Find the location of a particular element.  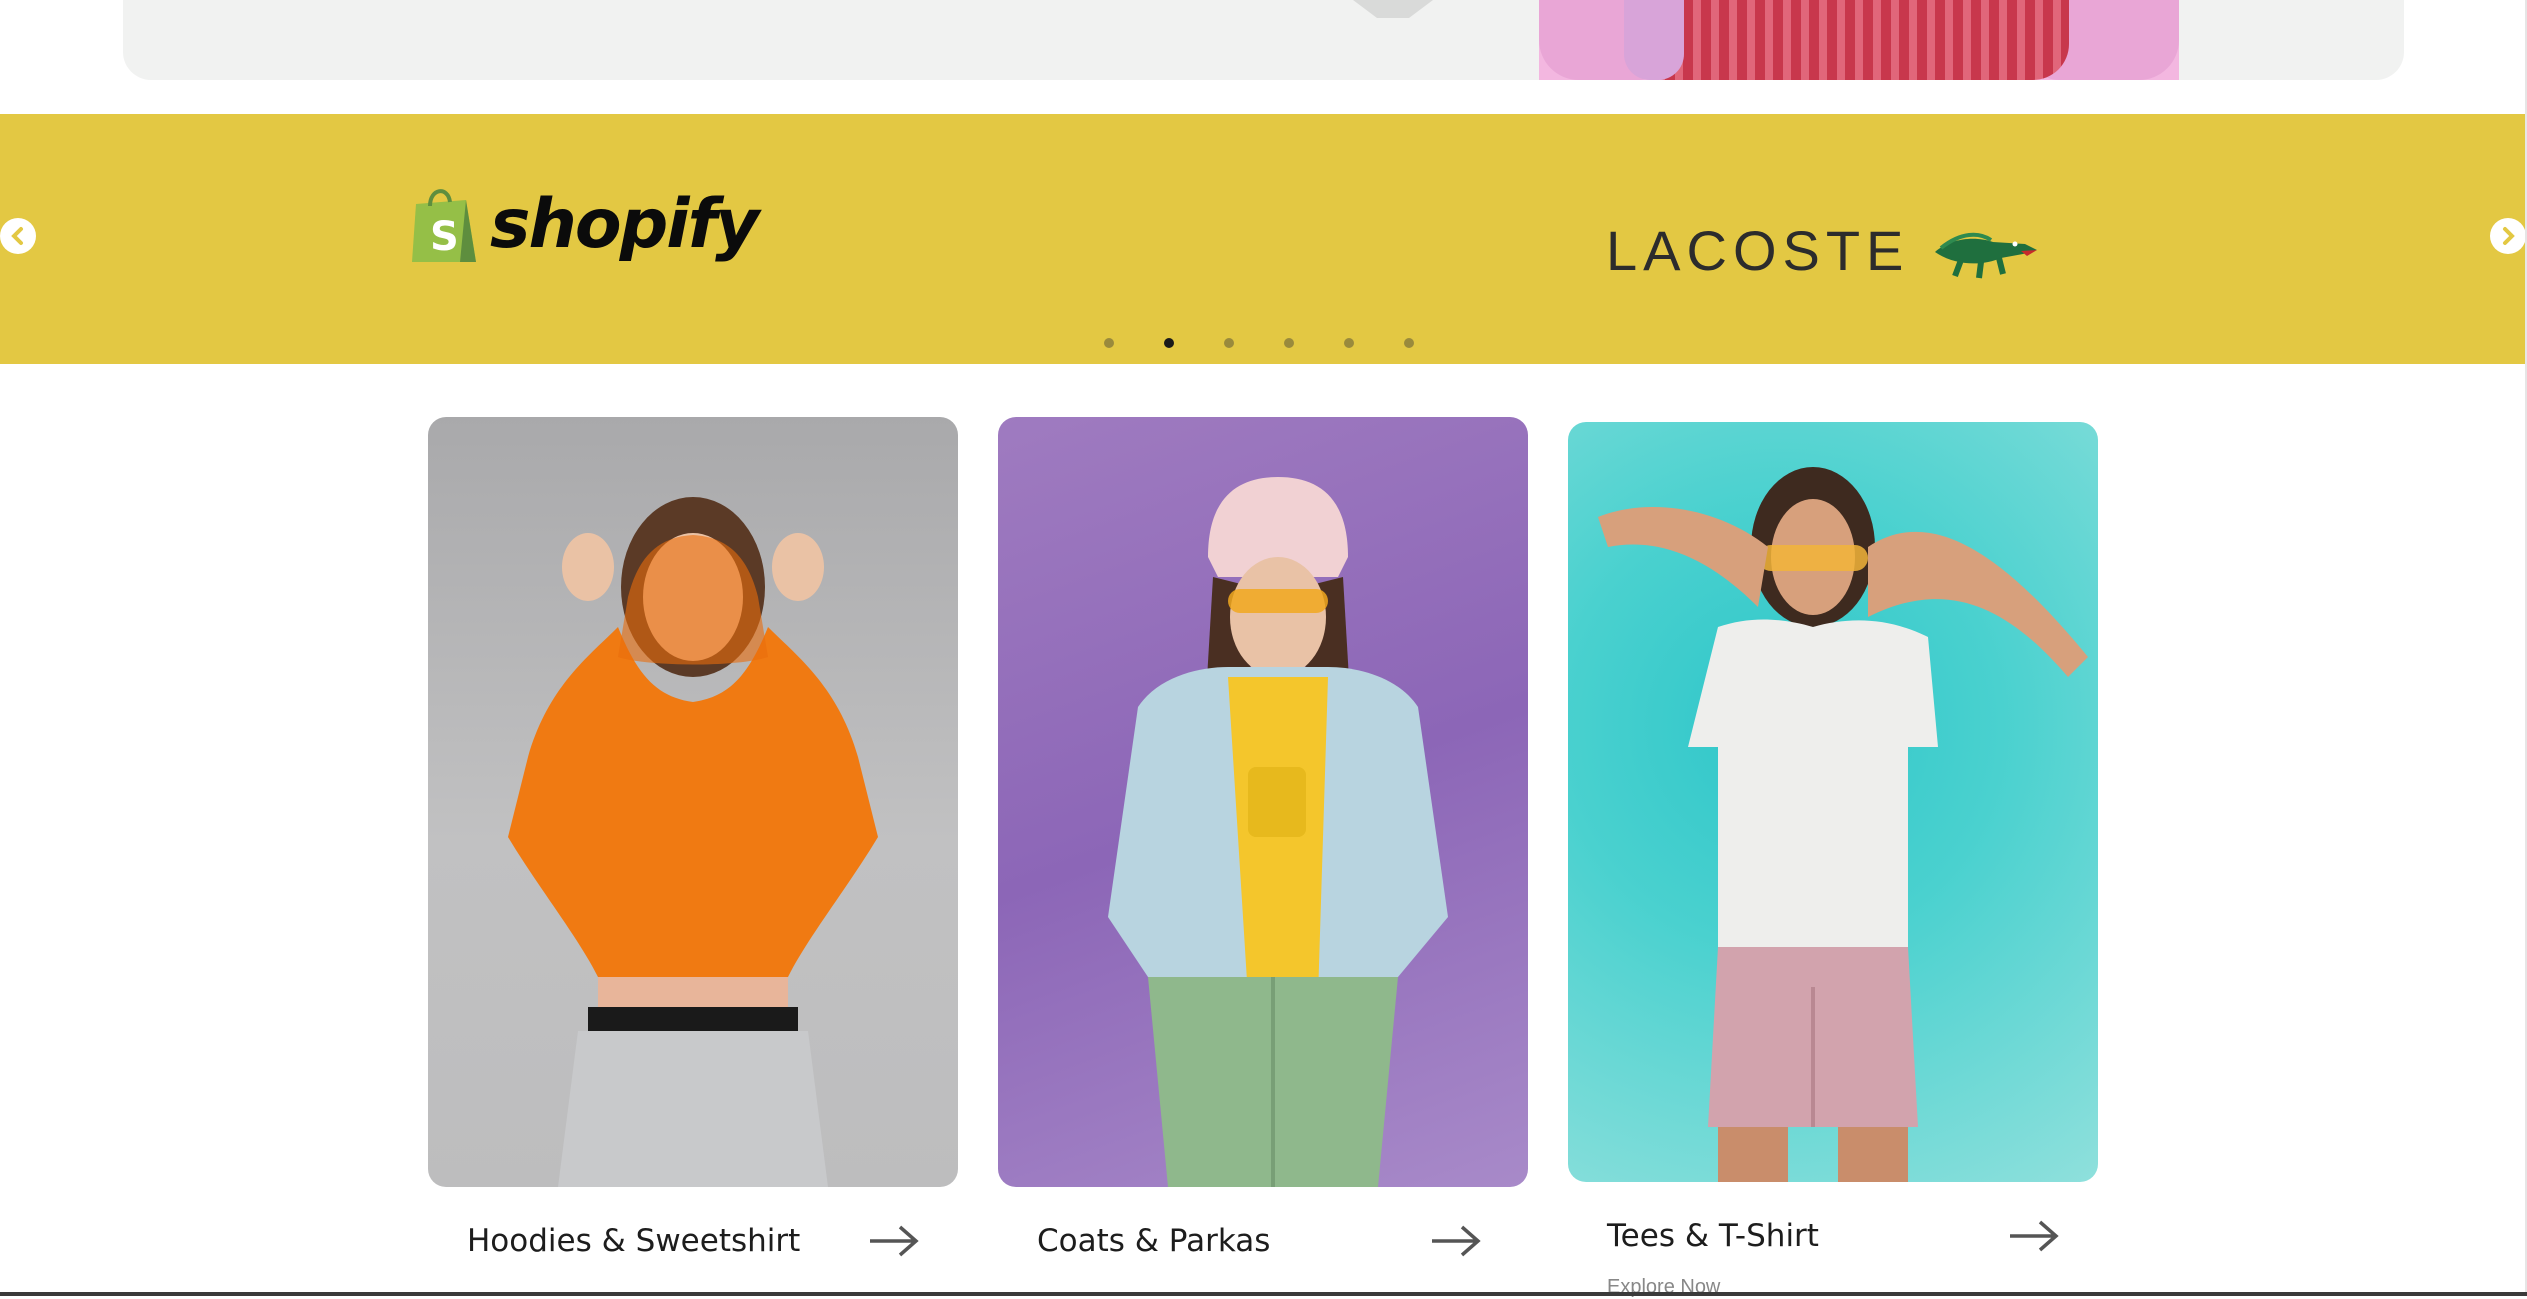

carousel-dot-active is located at coordinates (1169, 343).